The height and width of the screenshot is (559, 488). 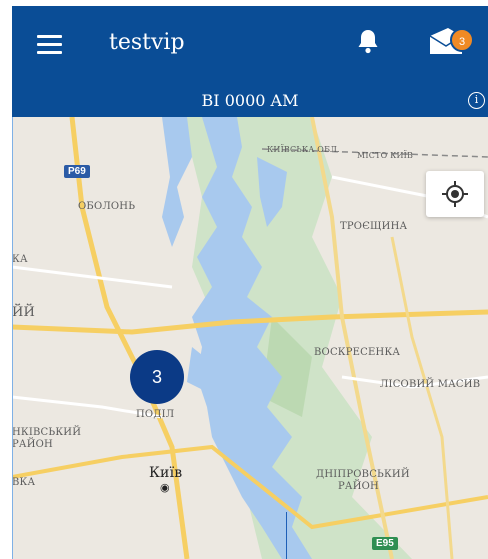 I want to click on left-edge-line, so click(x=12, y=338).